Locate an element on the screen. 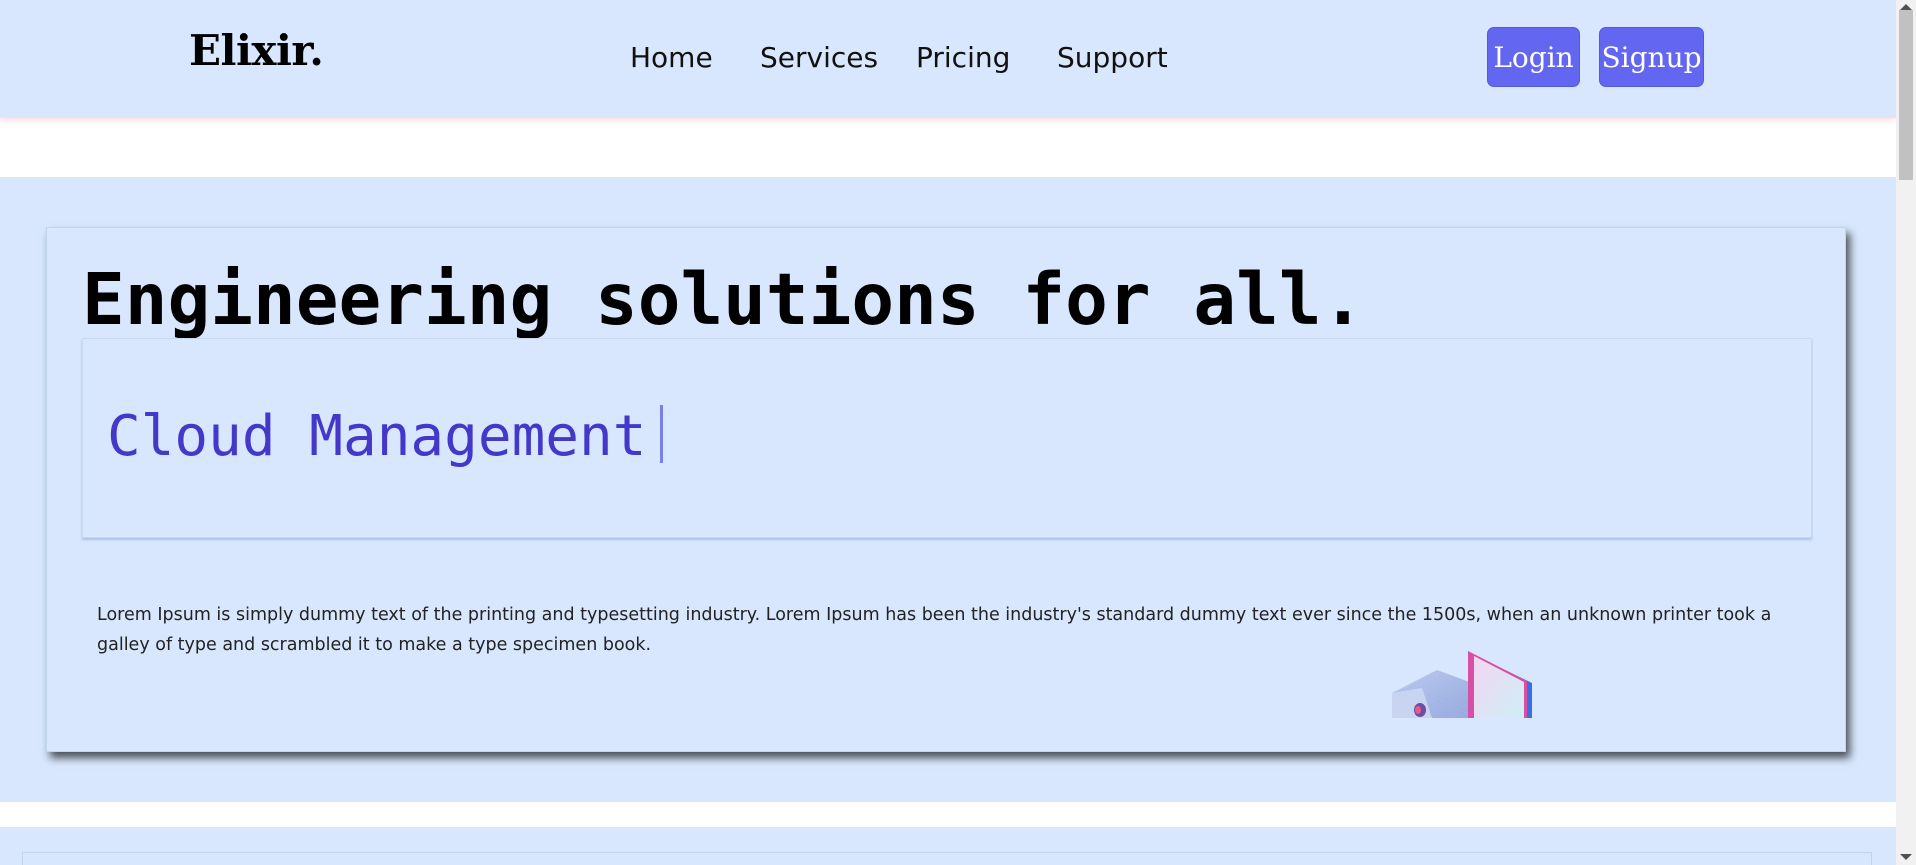 This screenshot has height=865, width=1916. scrollbar-thumb is located at coordinates (1906, 95).